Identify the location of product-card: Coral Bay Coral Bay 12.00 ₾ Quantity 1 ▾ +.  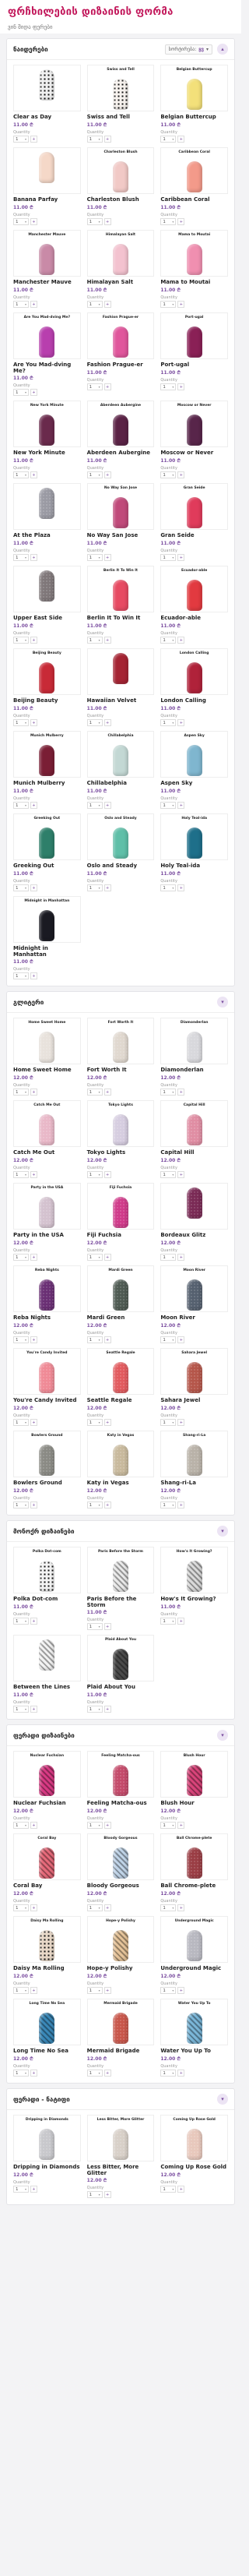
(47, 1872).